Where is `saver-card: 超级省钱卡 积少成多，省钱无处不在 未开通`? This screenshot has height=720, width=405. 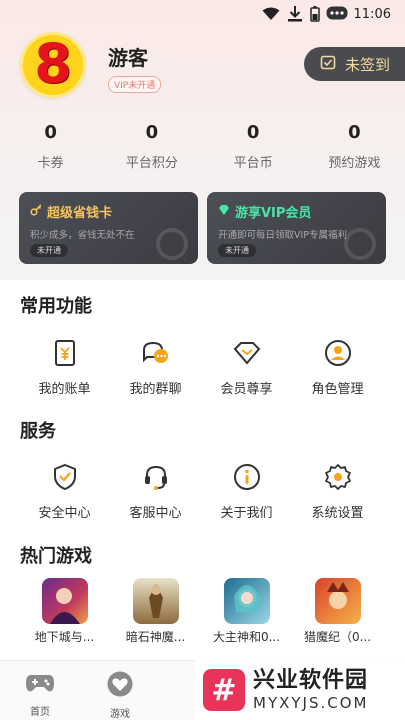
saver-card: 超级省钱卡 积少成多，省钱无处不在 未开通 is located at coordinates (108, 228).